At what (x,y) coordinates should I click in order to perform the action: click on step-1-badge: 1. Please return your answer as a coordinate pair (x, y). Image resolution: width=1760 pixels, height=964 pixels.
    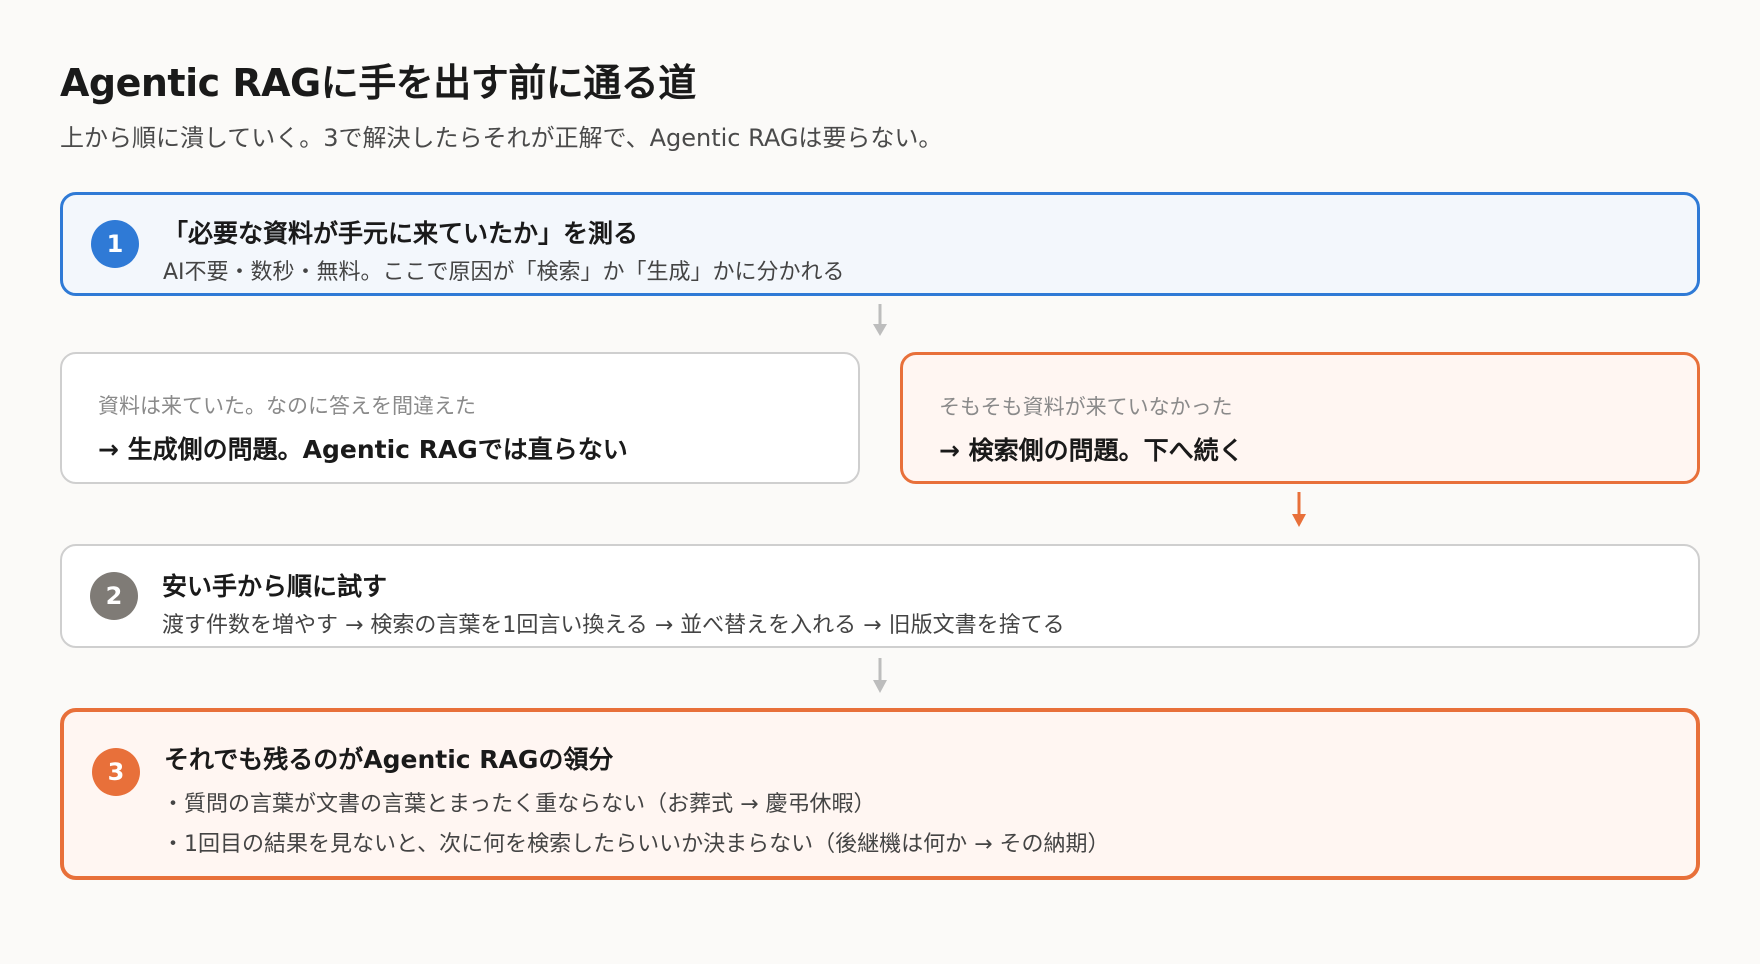
    Looking at the image, I should click on (115, 244).